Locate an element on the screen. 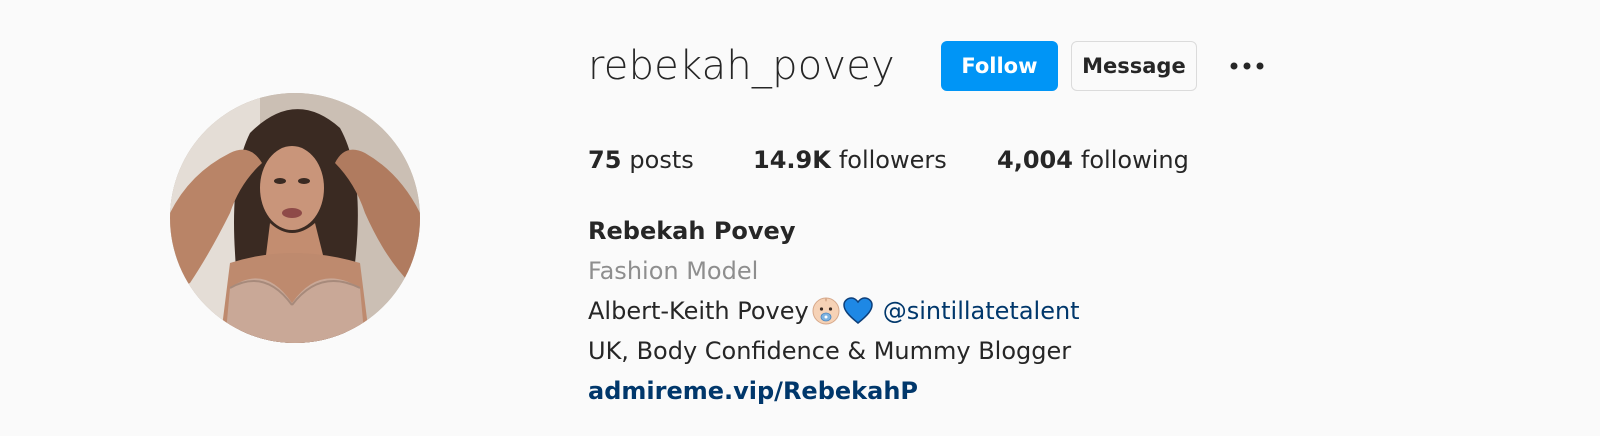 The height and width of the screenshot is (436, 1600). profile-avatar is located at coordinates (295, 218).